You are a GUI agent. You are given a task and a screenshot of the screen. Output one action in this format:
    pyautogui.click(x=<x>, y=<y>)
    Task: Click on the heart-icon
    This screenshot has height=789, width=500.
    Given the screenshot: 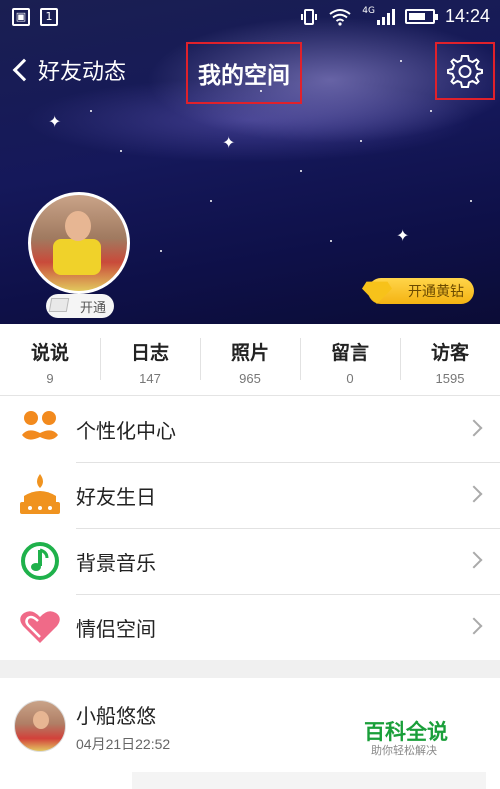 What is the action you would take?
    pyautogui.click(x=40, y=627)
    